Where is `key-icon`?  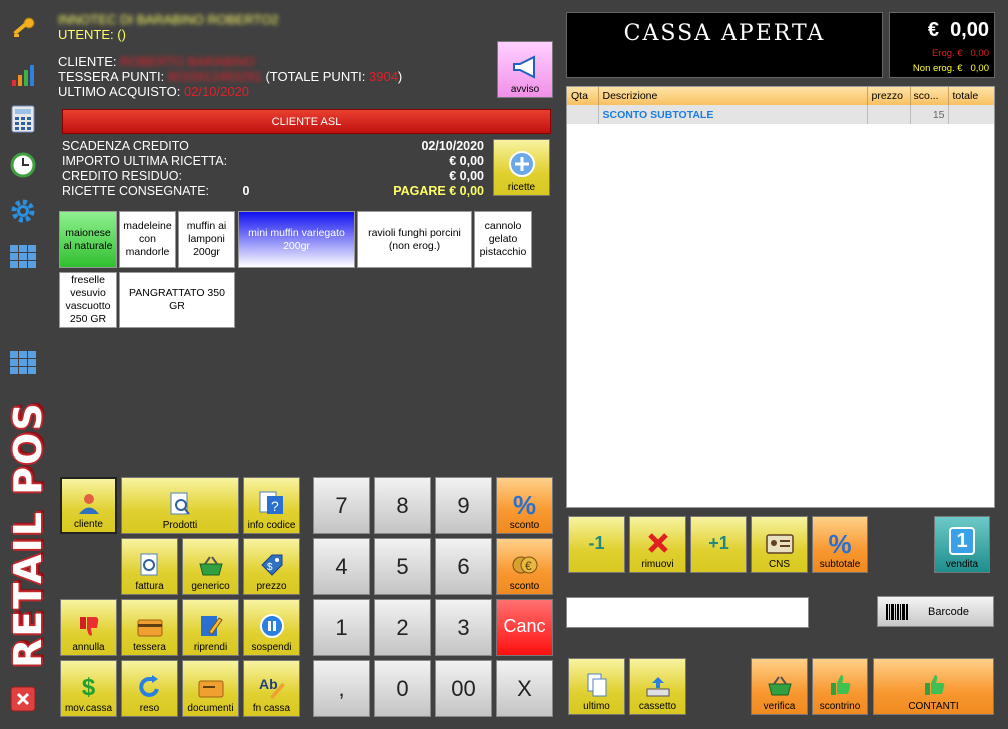
key-icon is located at coordinates (23, 29).